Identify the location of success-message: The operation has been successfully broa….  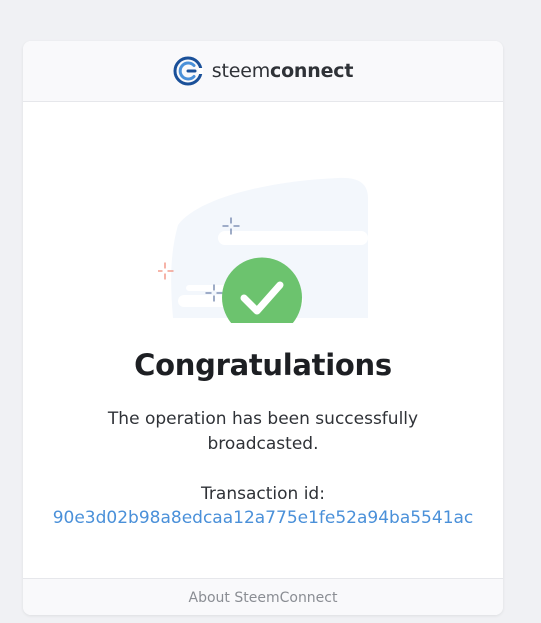
(263, 431).